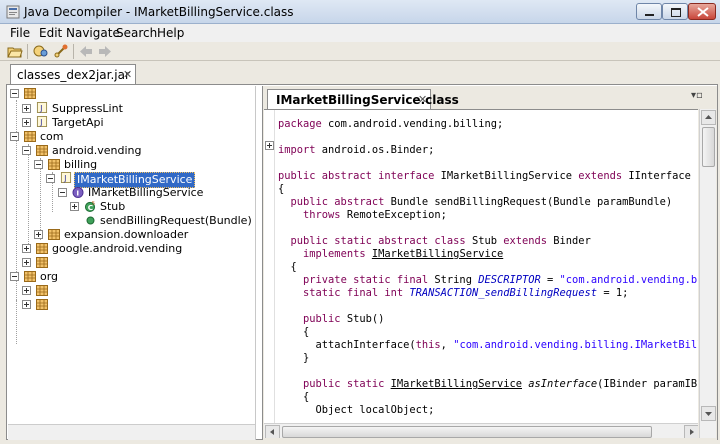 This screenshot has height=444, width=720. I want to click on horizontal-scroll-thumb, so click(467, 432).